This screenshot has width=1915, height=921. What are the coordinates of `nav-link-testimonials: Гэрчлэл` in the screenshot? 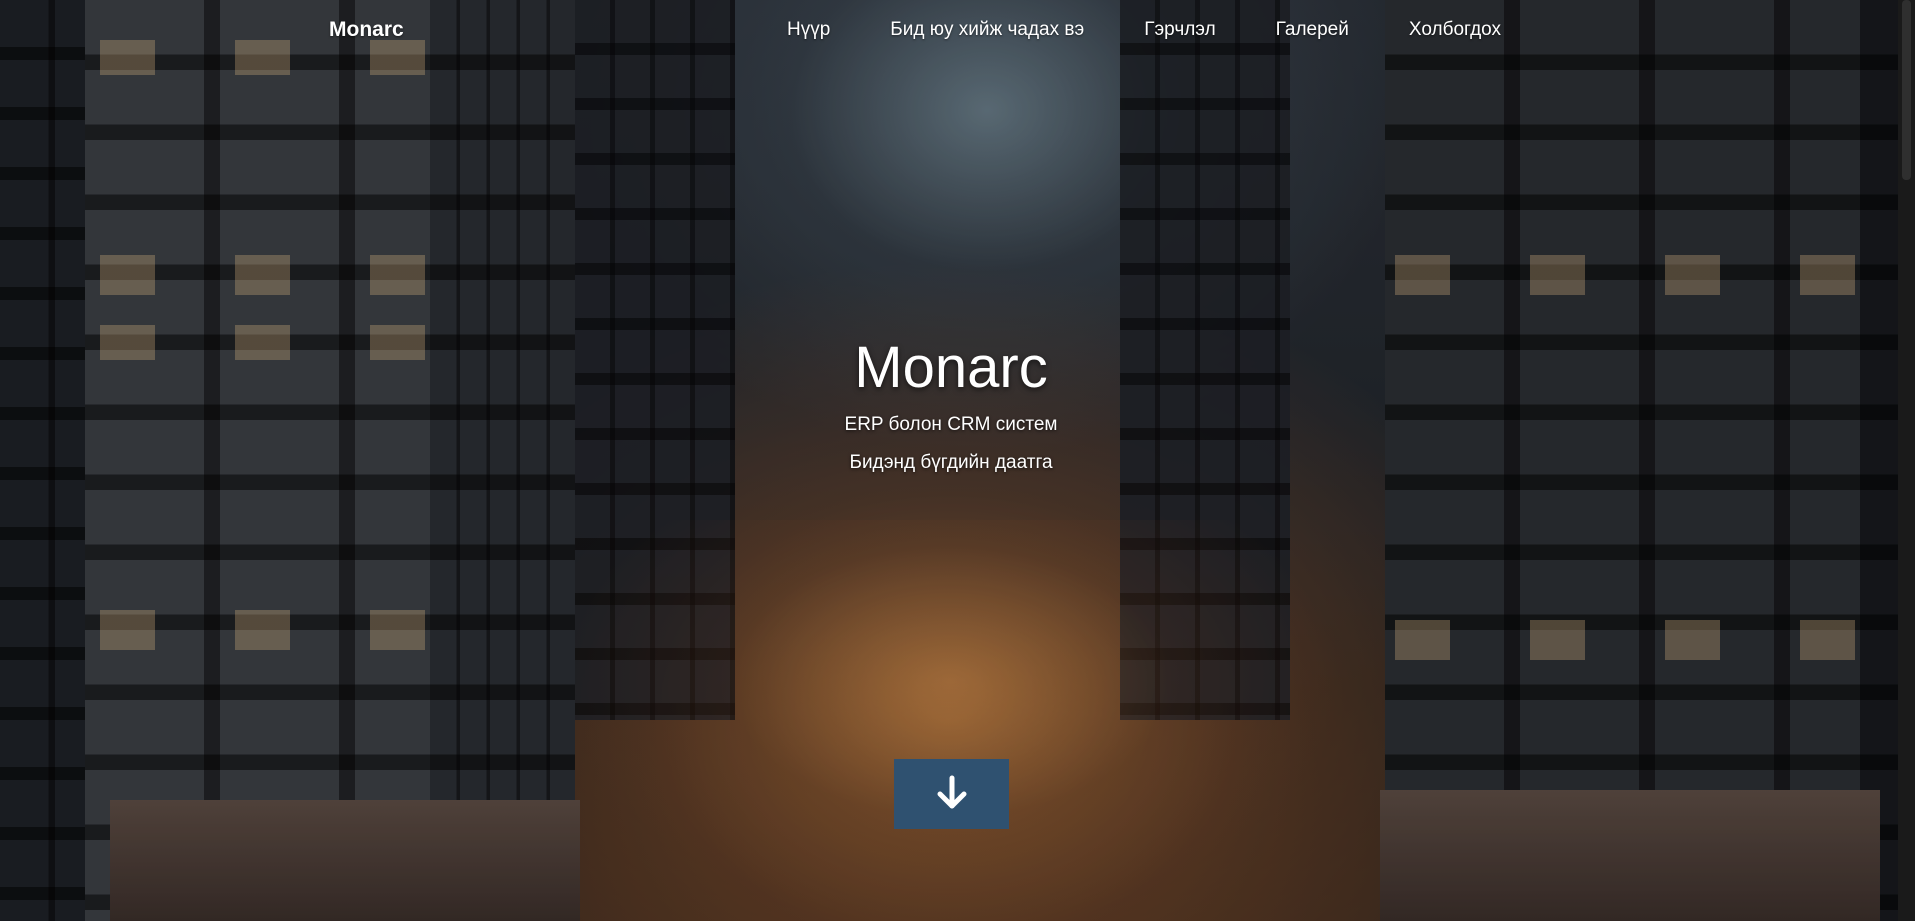 It's located at (1179, 30).